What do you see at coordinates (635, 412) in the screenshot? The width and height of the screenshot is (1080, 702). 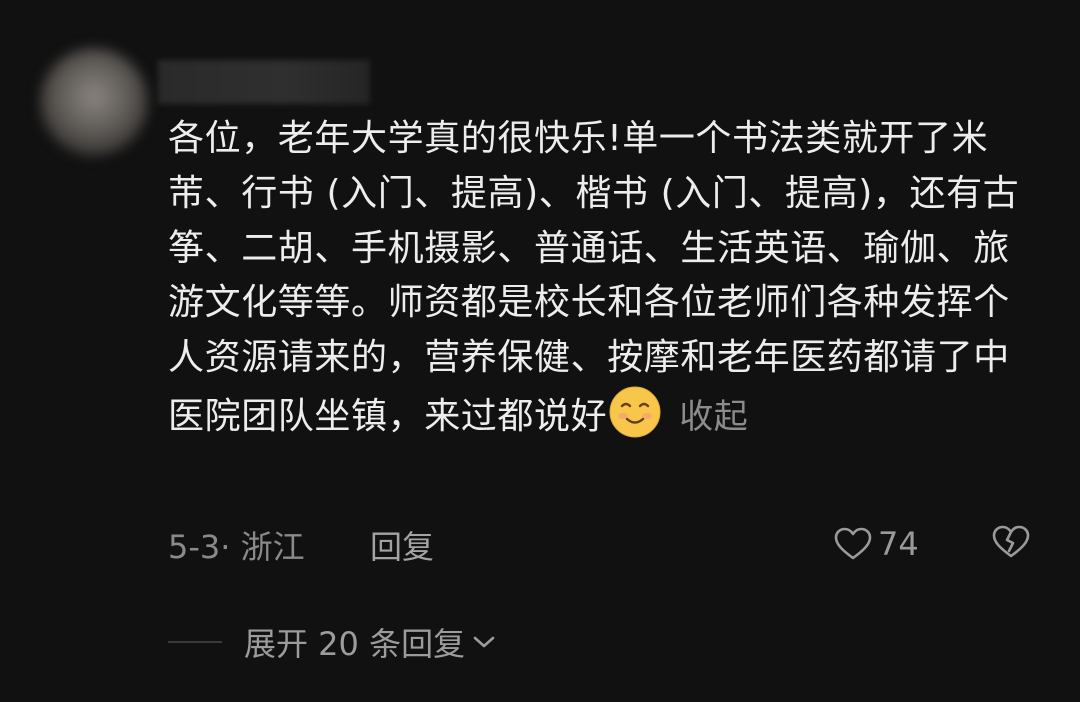 I see `smiling-face-emoji-icon` at bounding box center [635, 412].